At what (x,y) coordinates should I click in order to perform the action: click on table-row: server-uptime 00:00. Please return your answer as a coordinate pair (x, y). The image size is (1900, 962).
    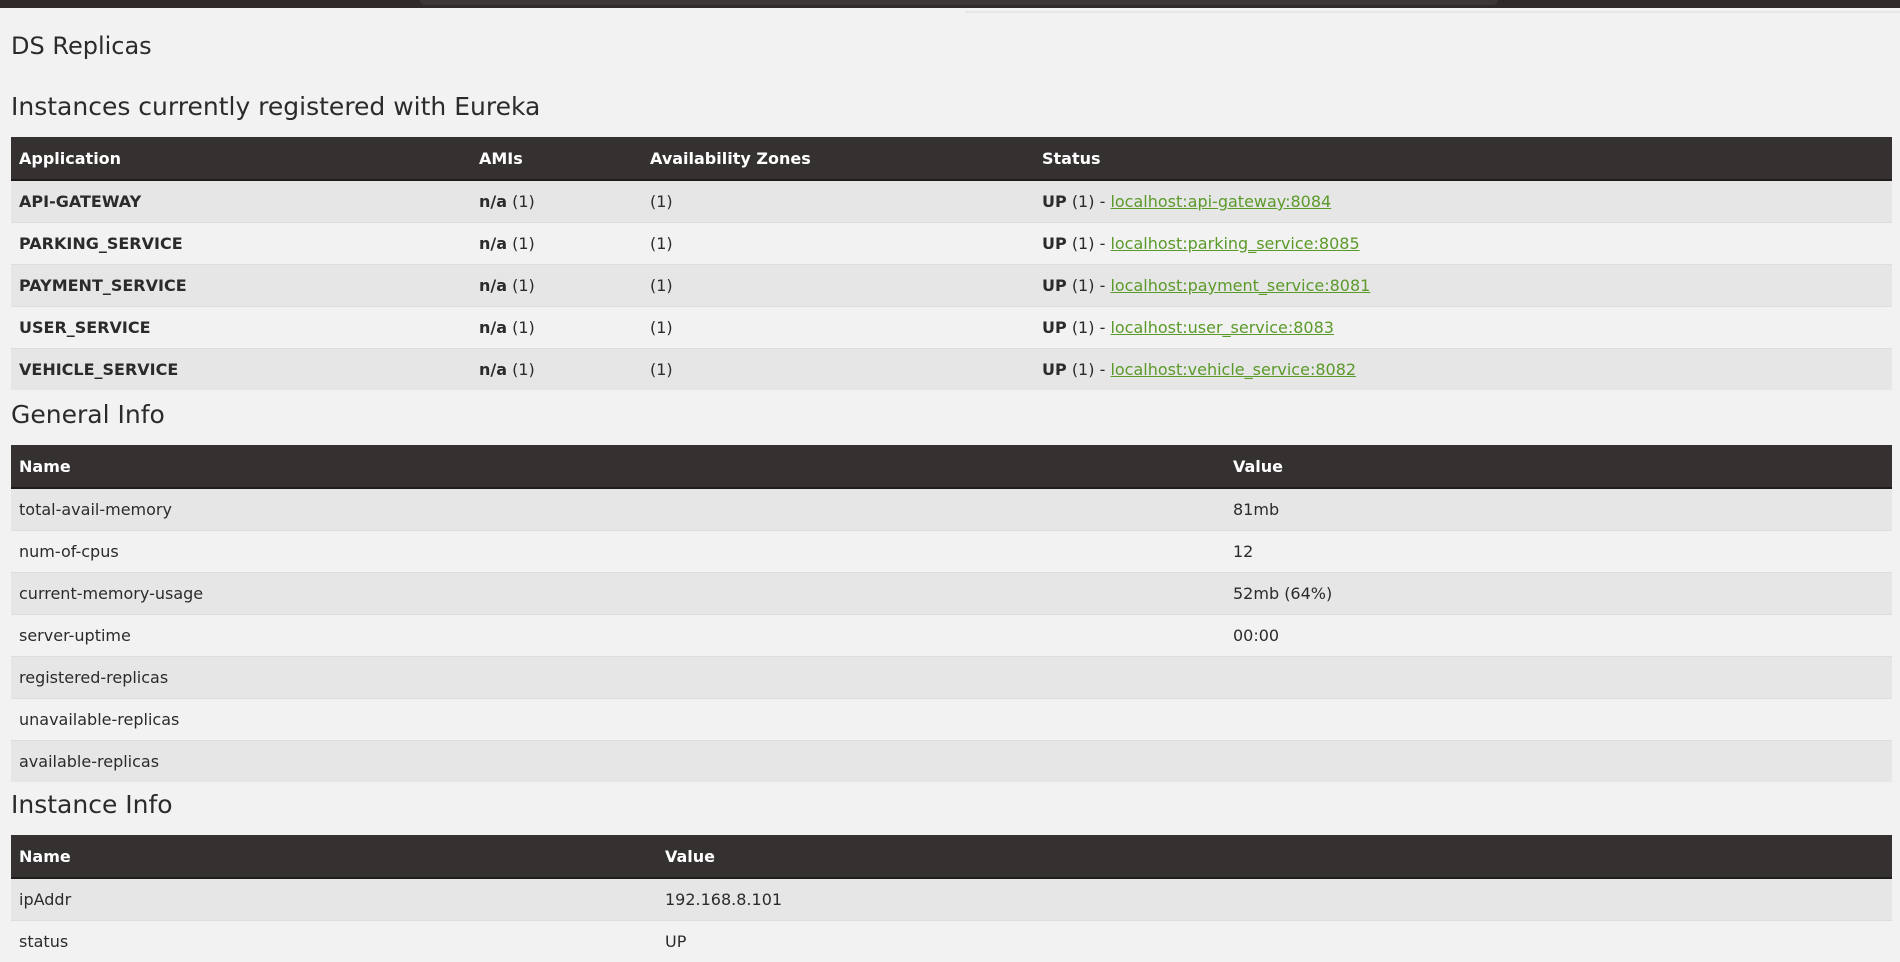
    Looking at the image, I should click on (951, 636).